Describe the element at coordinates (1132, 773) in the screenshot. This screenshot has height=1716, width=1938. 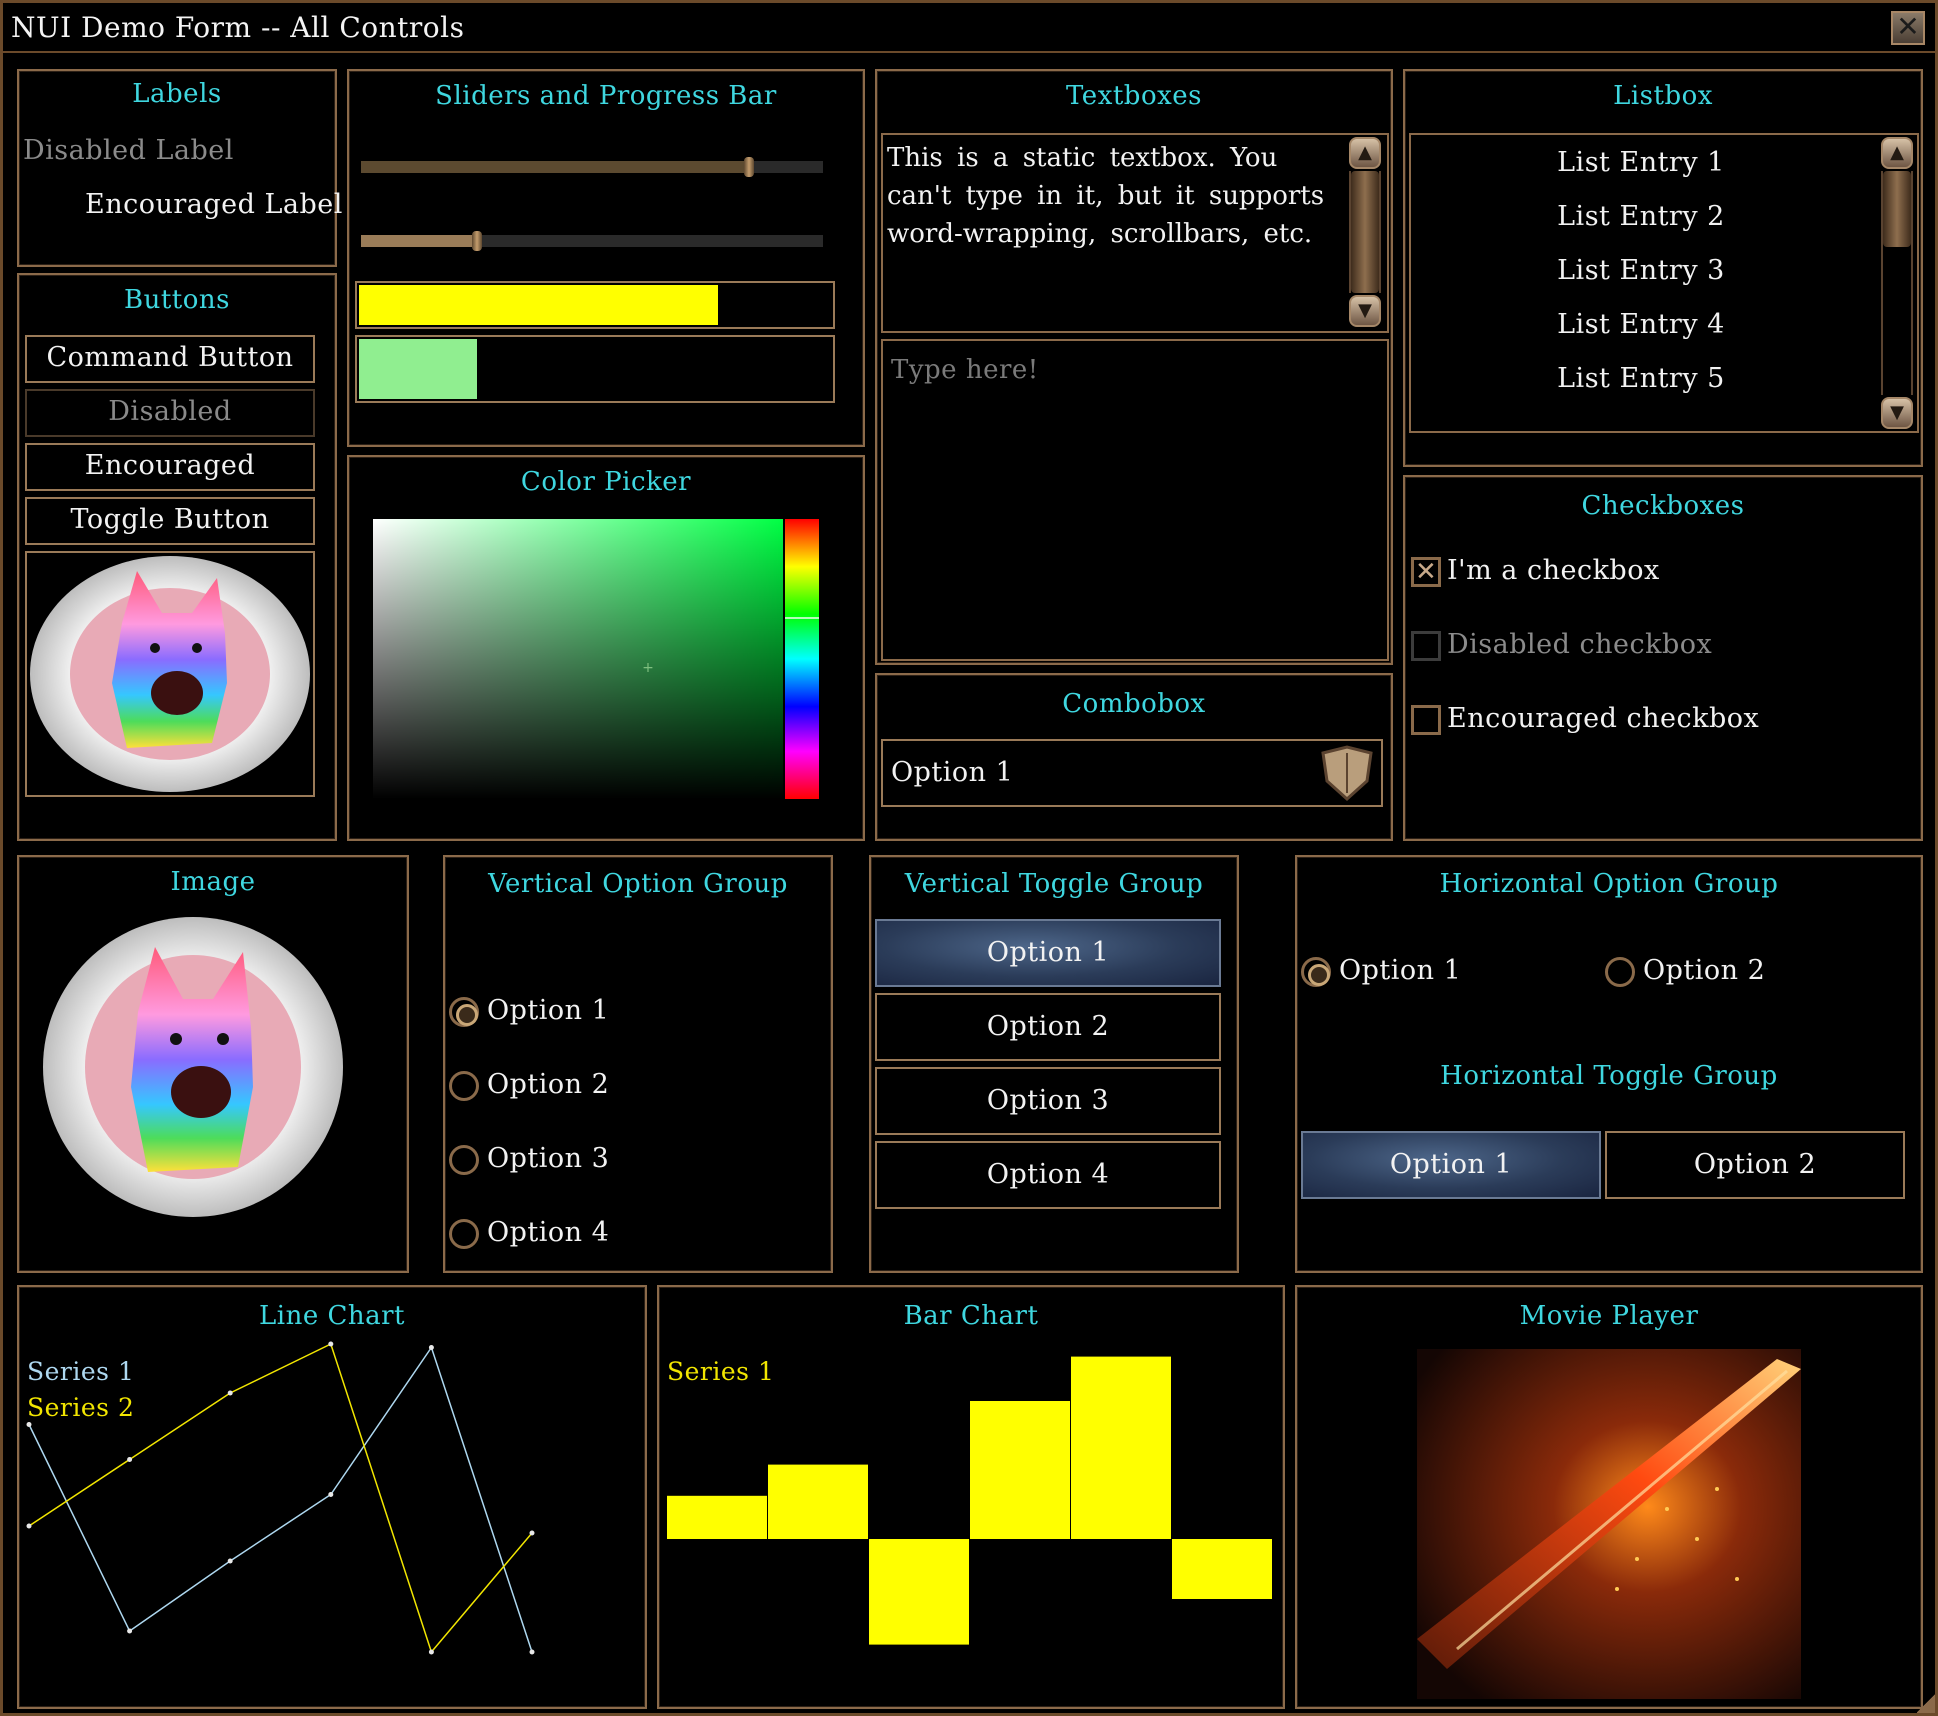
I see `combobox-field: Option 1` at that location.